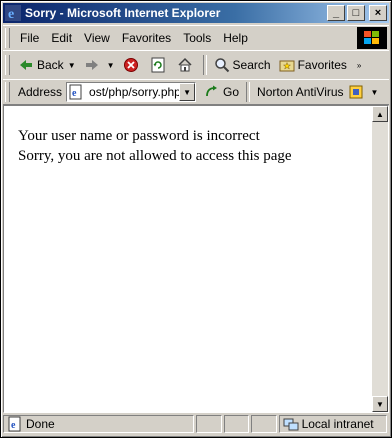 The height and width of the screenshot is (438, 392). I want to click on address-label: Address, so click(40, 92).